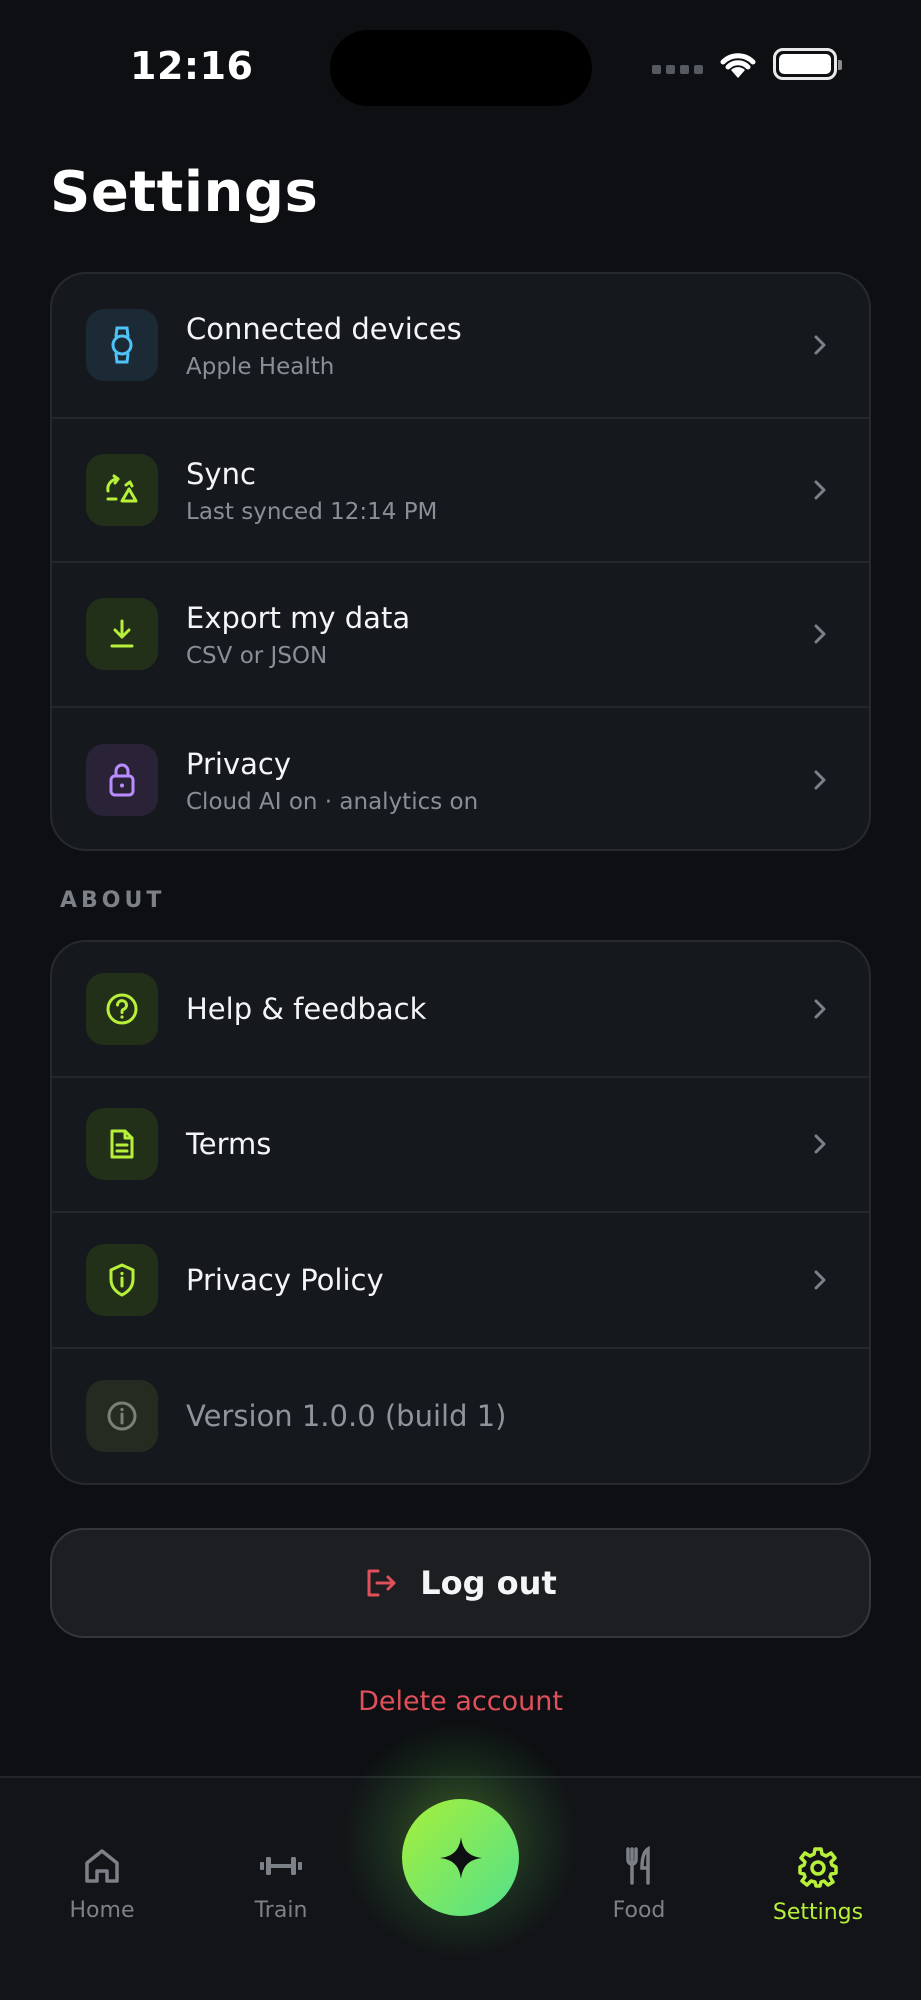  Describe the element at coordinates (298, 618) in the screenshot. I see `row-title: Export my data` at that location.